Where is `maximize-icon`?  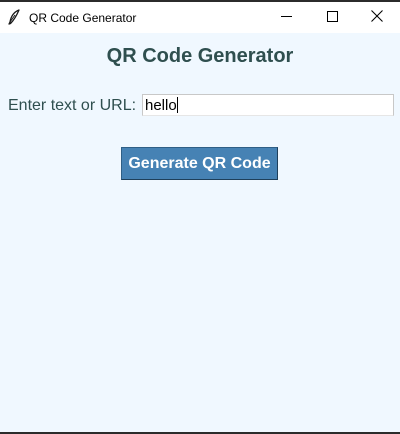
maximize-icon is located at coordinates (332, 18).